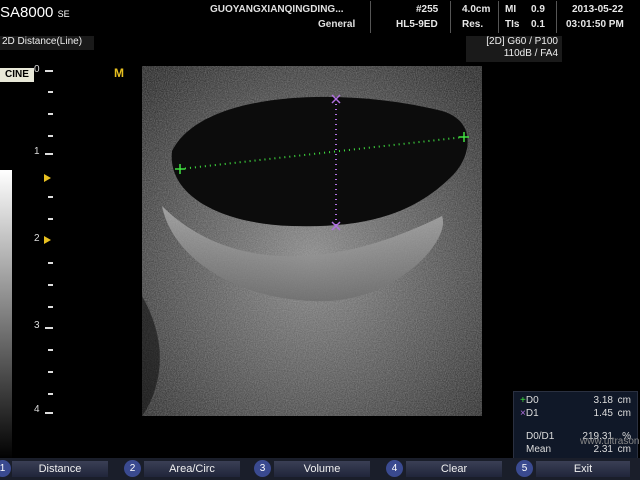 The image size is (640, 480). Describe the element at coordinates (37, 325) in the screenshot. I see `depth-label: 3` at that location.